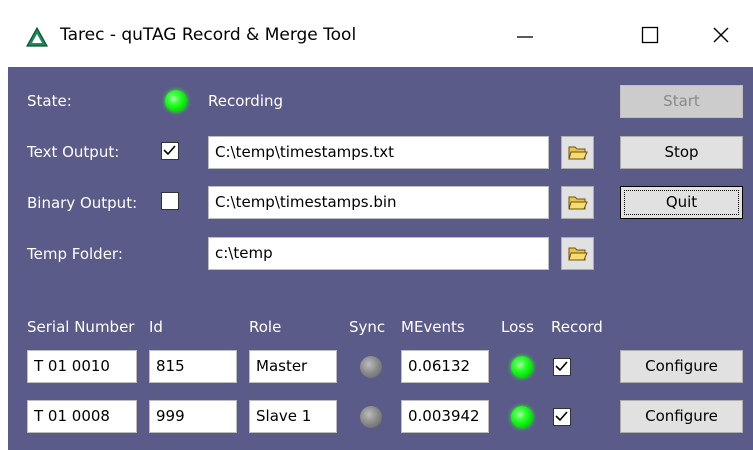  I want to click on state-led-indicator, so click(176, 101).